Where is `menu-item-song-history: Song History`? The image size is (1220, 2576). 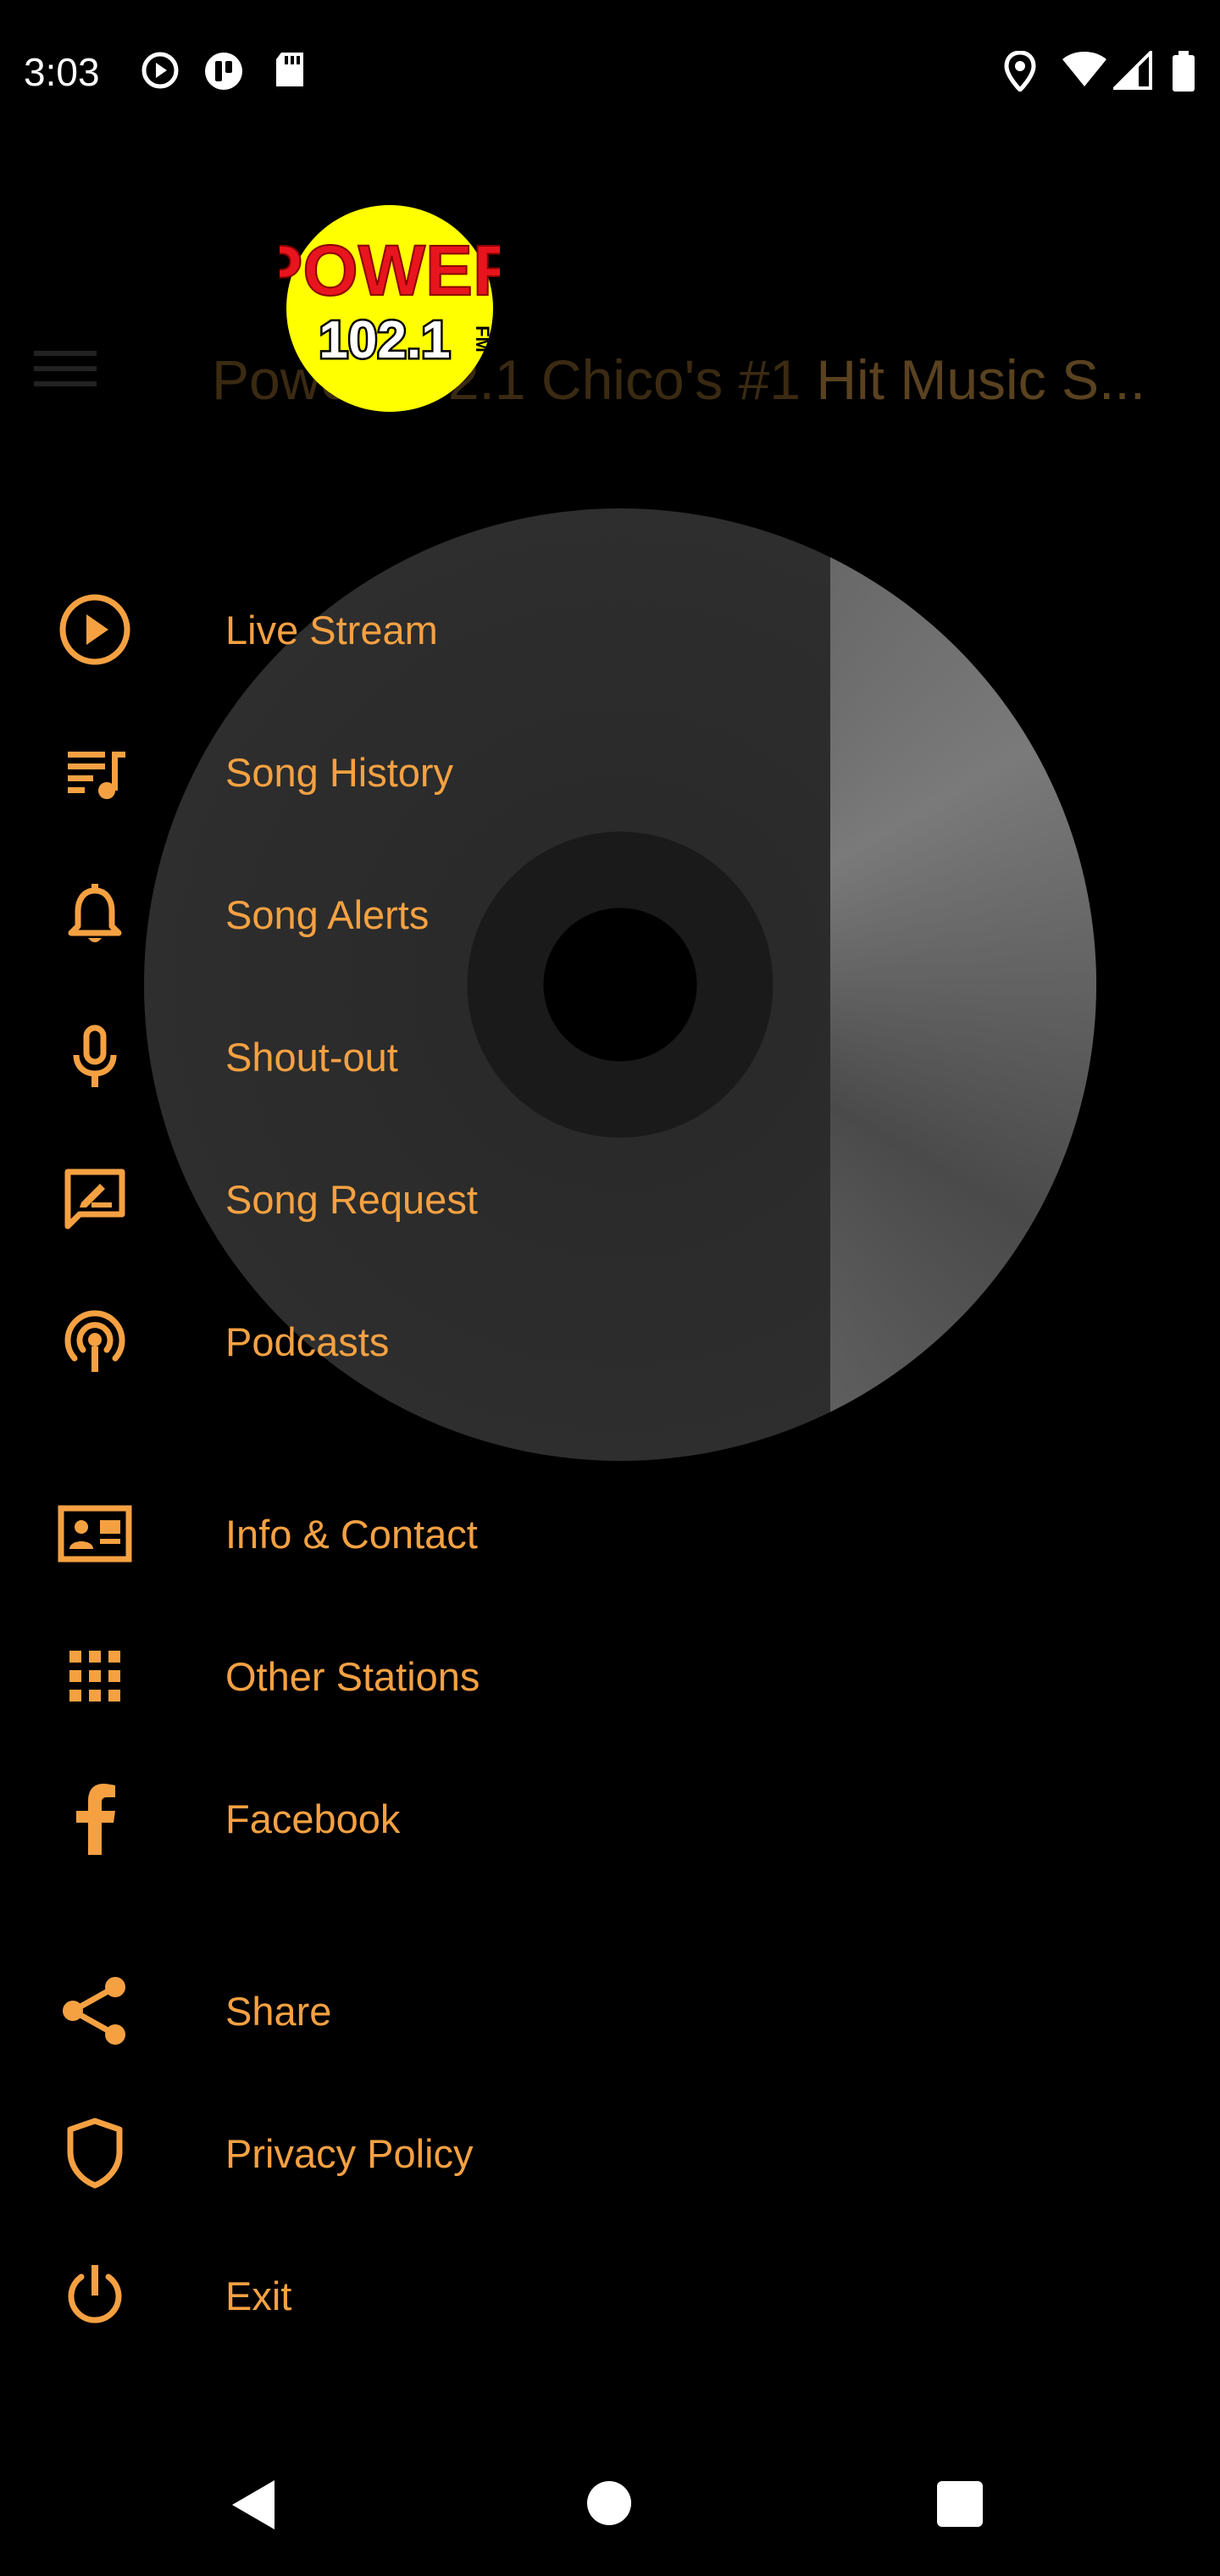 menu-item-song-history: Song History is located at coordinates (415, 772).